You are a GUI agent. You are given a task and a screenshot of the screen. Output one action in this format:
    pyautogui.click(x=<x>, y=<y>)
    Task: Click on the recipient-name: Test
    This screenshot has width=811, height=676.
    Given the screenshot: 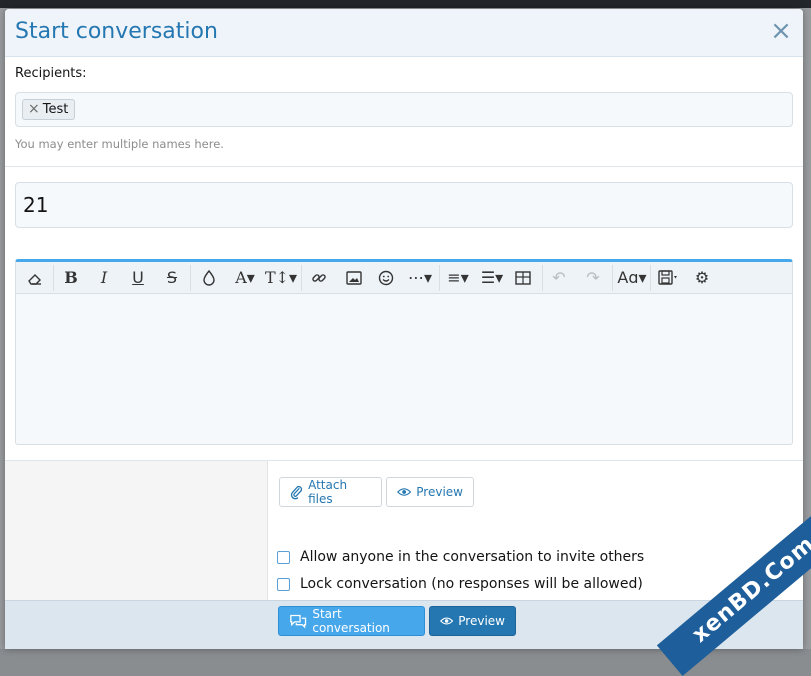 What is the action you would take?
    pyautogui.click(x=55, y=109)
    